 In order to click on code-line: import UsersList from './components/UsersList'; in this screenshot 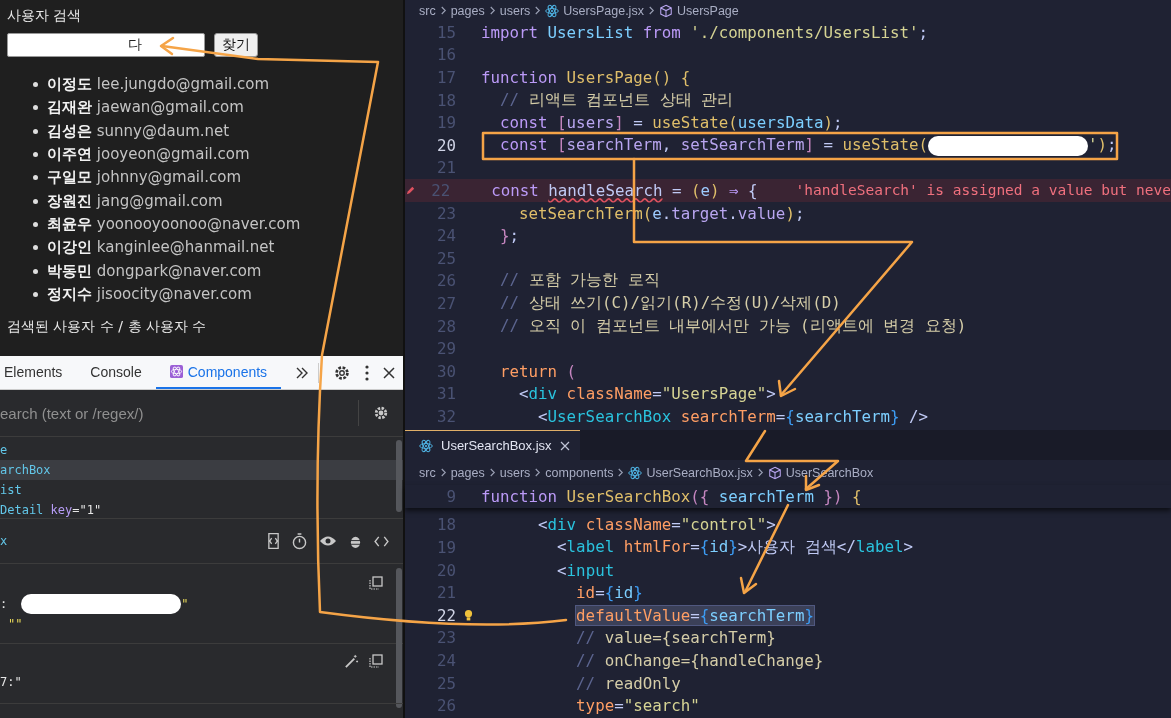, I will do `click(705, 32)`.